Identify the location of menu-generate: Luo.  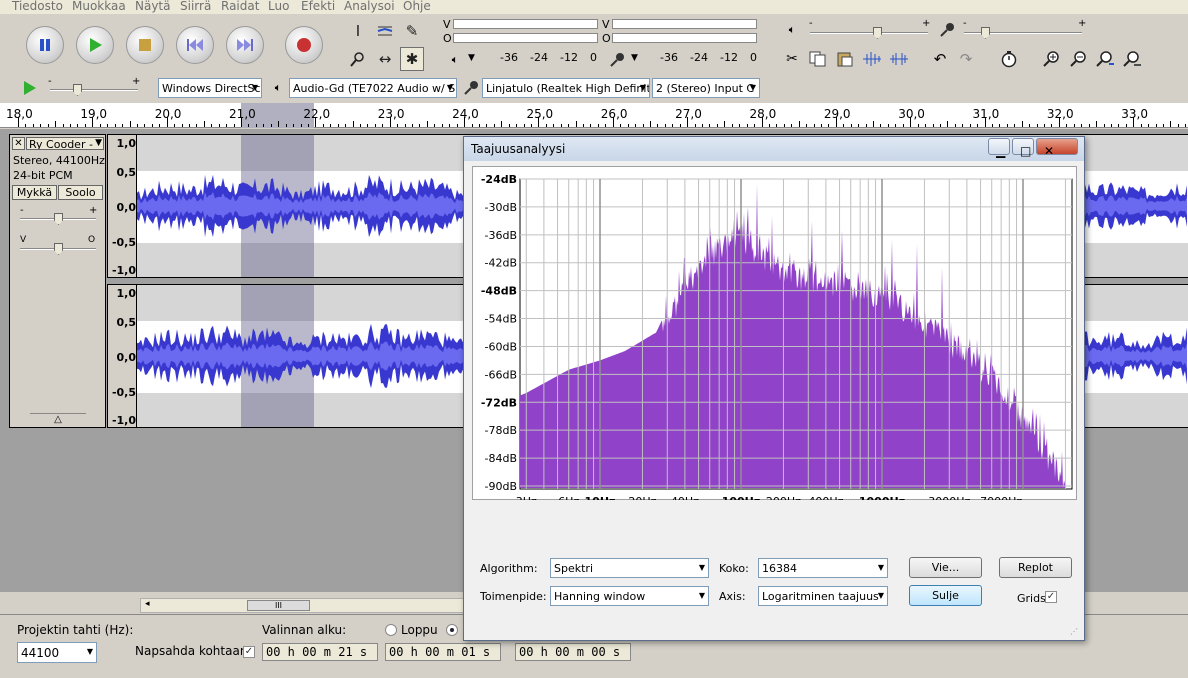
(278, 6).